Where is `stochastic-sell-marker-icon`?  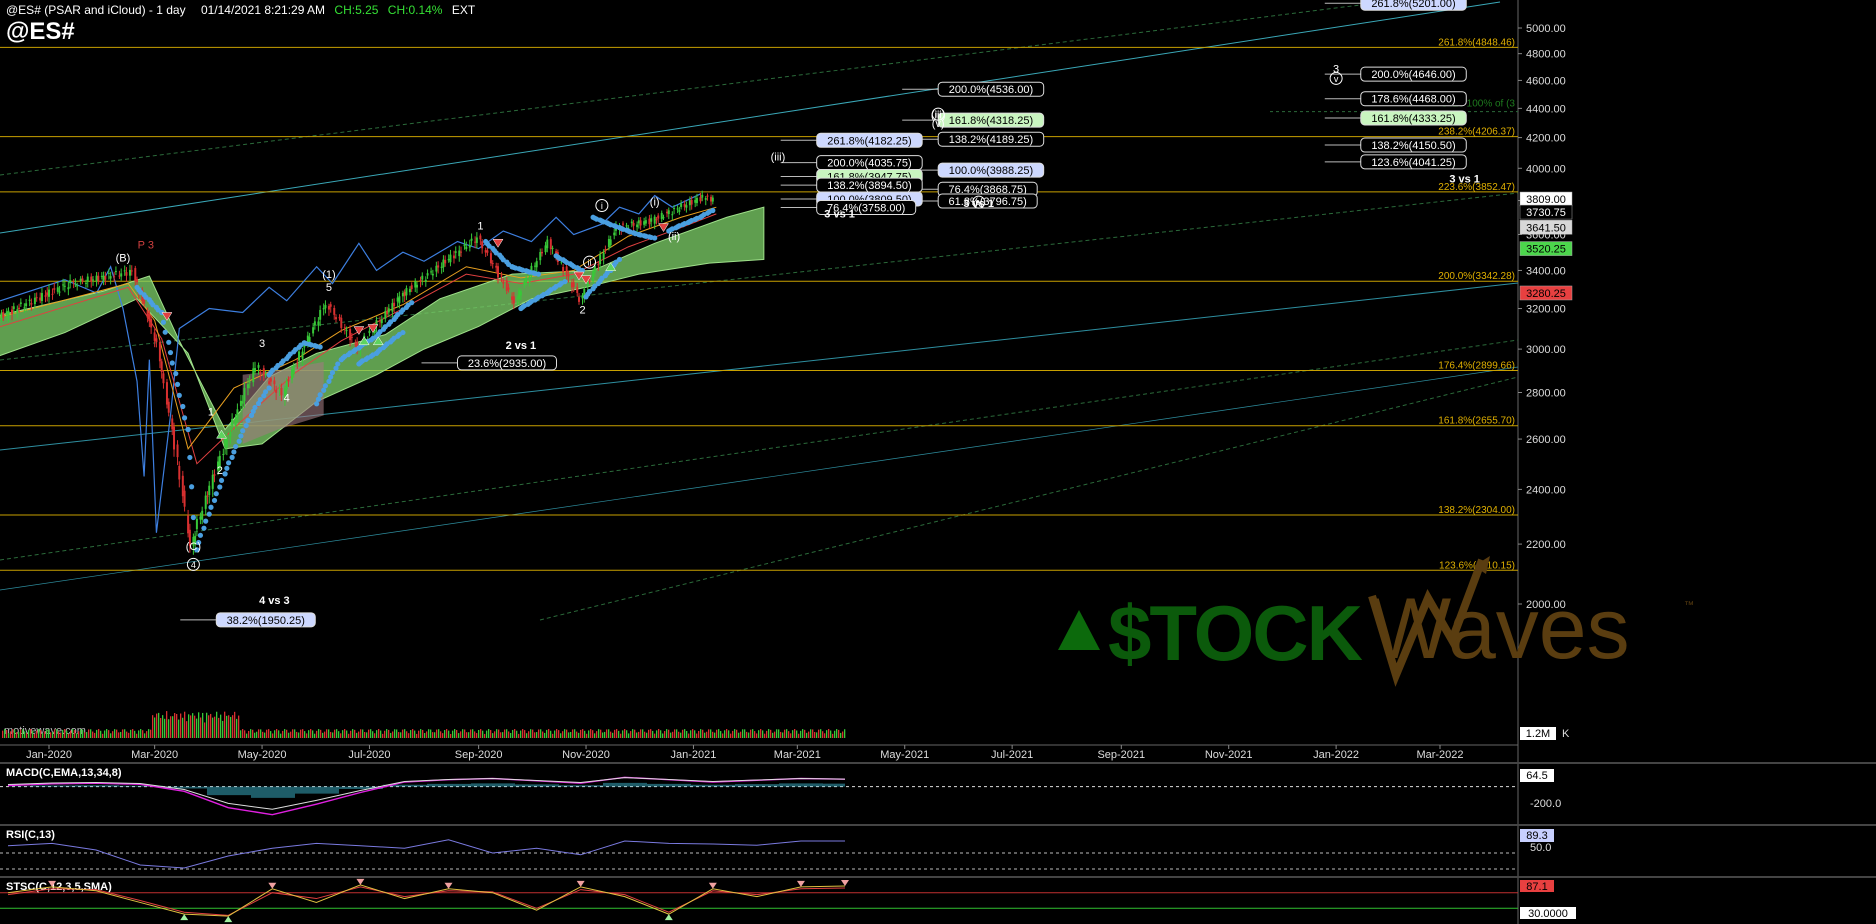 stochastic-sell-marker-icon is located at coordinates (800, 883).